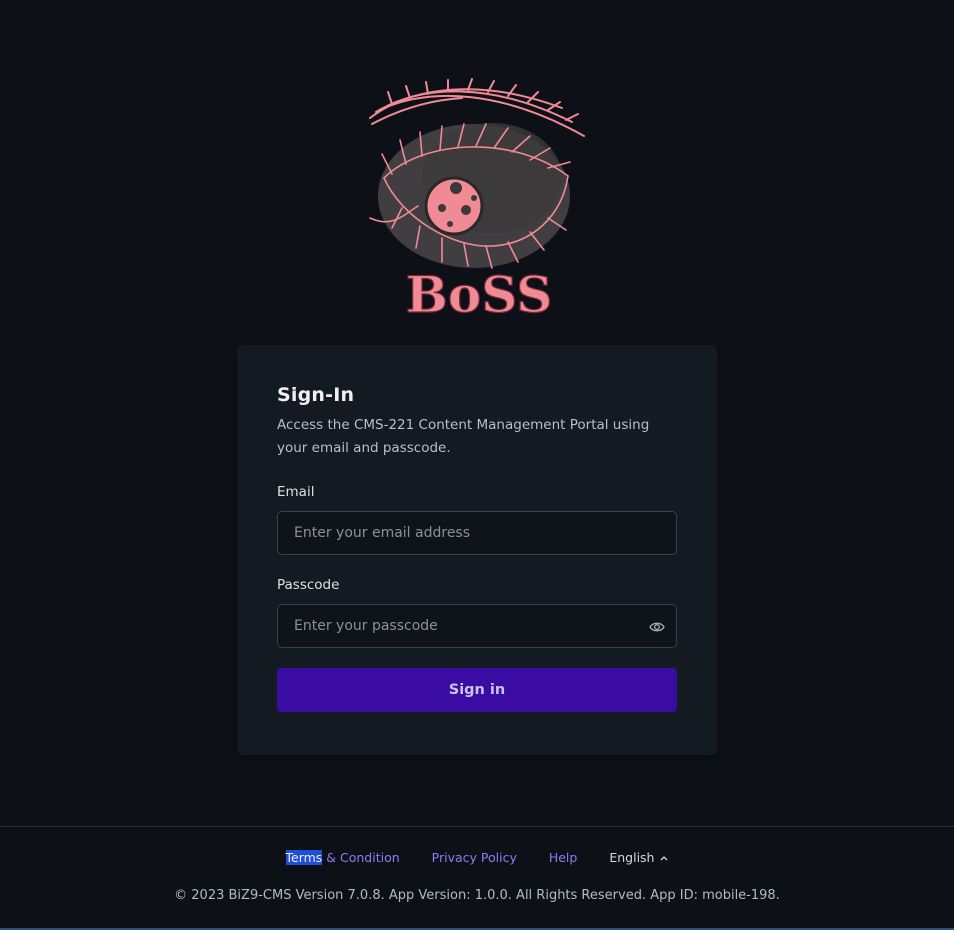  What do you see at coordinates (296, 492) in the screenshot?
I see `email-label: Email` at bounding box center [296, 492].